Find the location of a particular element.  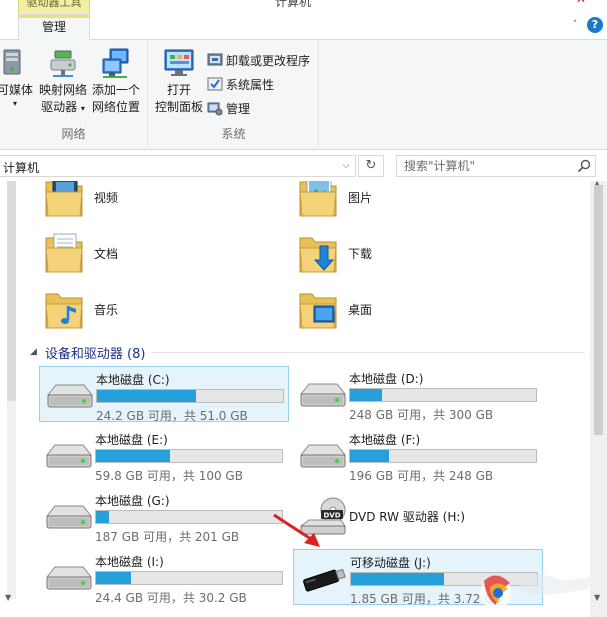

drive-e: 本地磁盘 (E:) 59.8 GB 可用，共 100 GB is located at coordinates (164, 455).